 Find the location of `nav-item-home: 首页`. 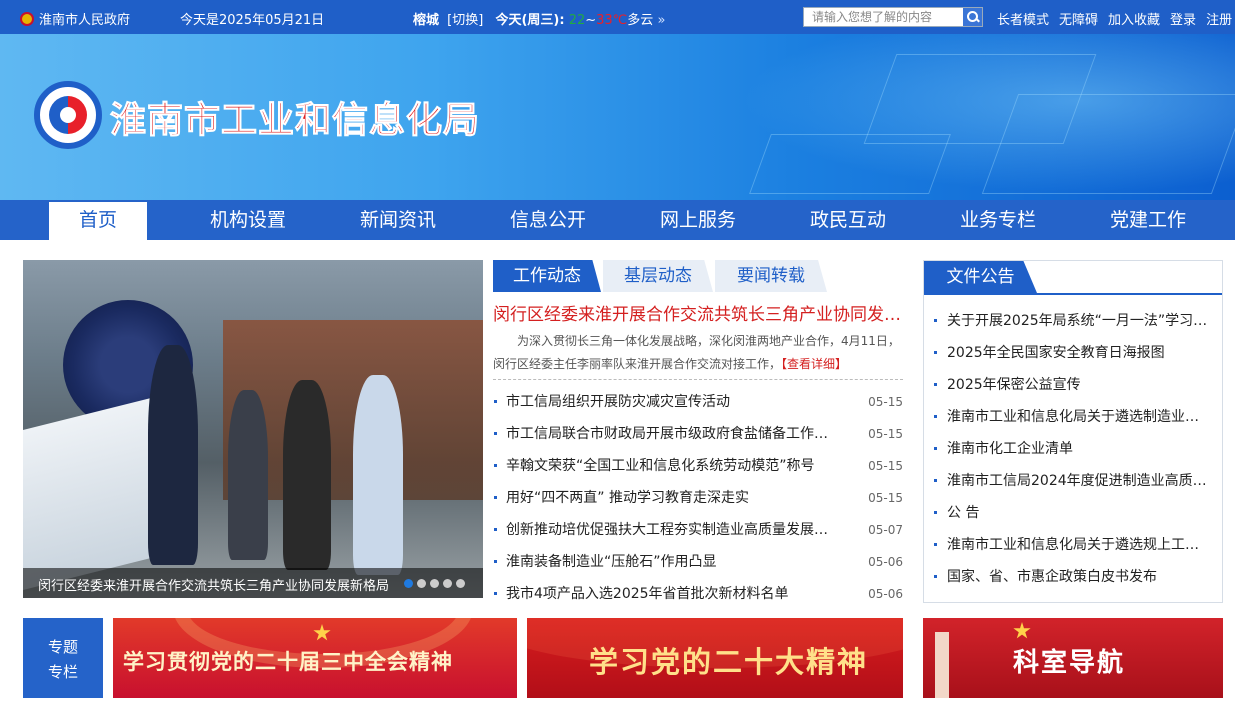

nav-item-home: 首页 is located at coordinates (98, 221).